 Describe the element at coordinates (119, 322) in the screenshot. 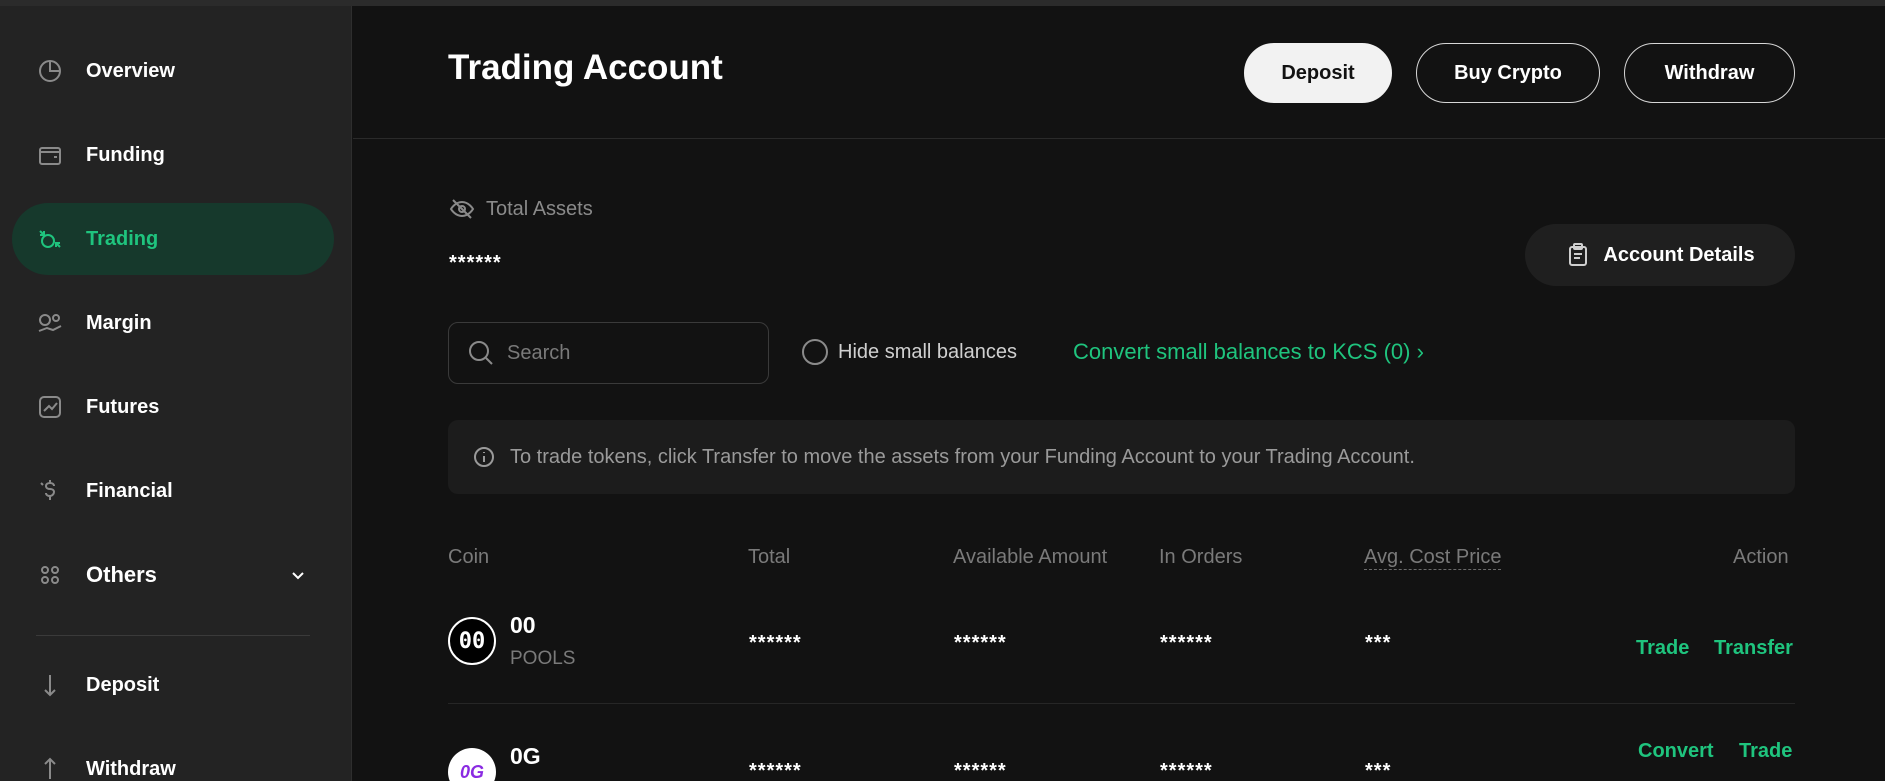

I see `sidebar-item-label: Margin` at that location.